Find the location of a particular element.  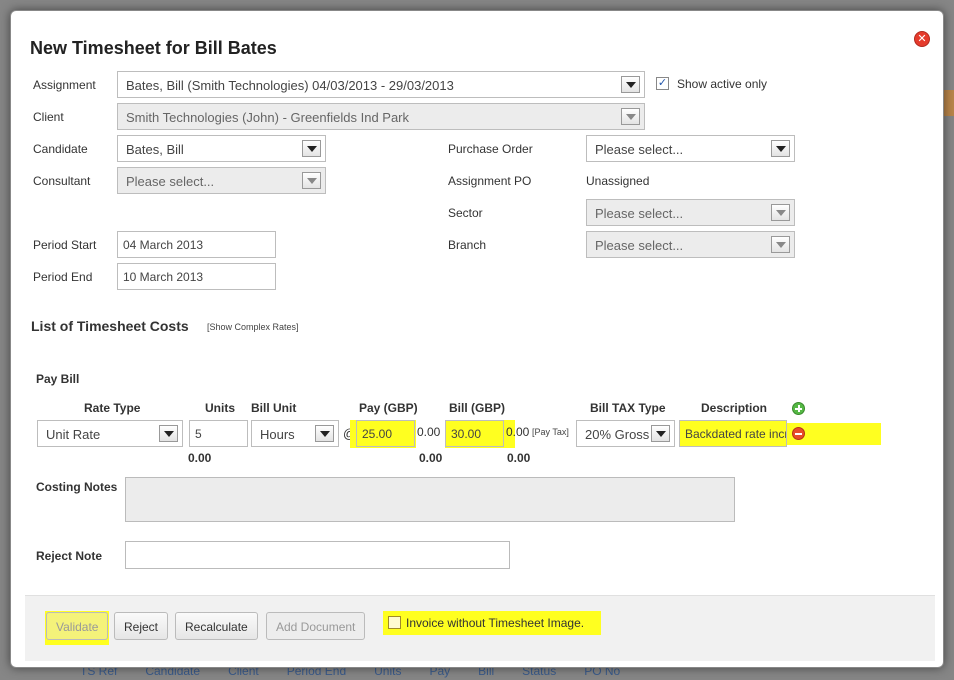

bill-tax-type-header: Bill TAX Type is located at coordinates (628, 408).